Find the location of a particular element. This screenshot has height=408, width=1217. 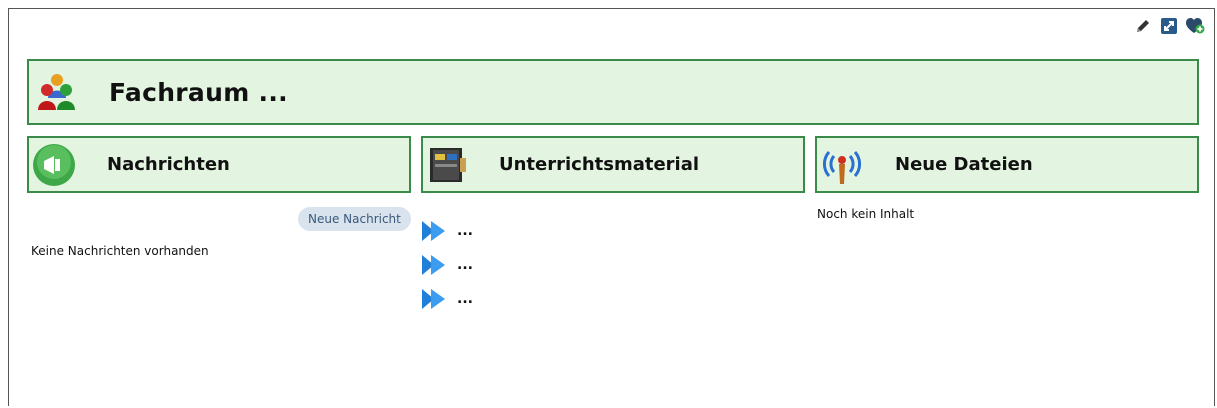

empty-messages-text: Keine Nachrichten vorhanden is located at coordinates (120, 251).